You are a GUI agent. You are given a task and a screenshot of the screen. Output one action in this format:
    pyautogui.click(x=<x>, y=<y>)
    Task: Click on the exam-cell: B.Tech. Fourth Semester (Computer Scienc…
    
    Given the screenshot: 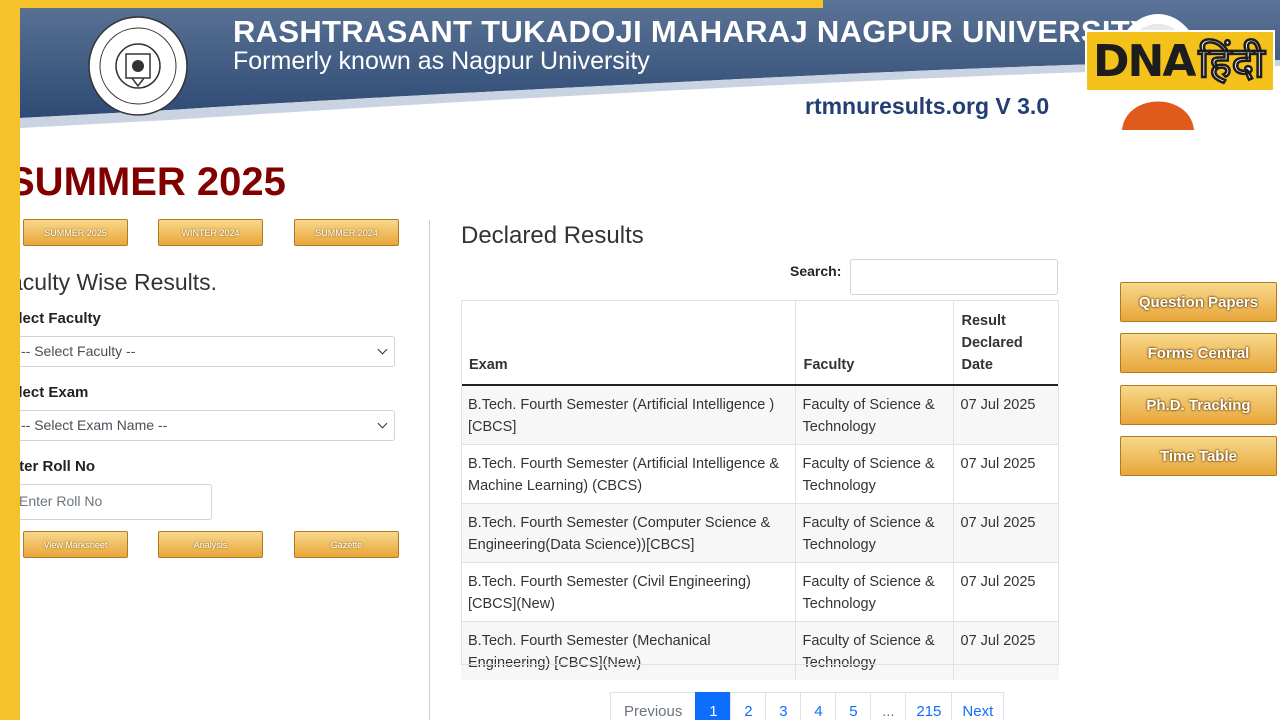 What is the action you would take?
    pyautogui.click(x=628, y=533)
    